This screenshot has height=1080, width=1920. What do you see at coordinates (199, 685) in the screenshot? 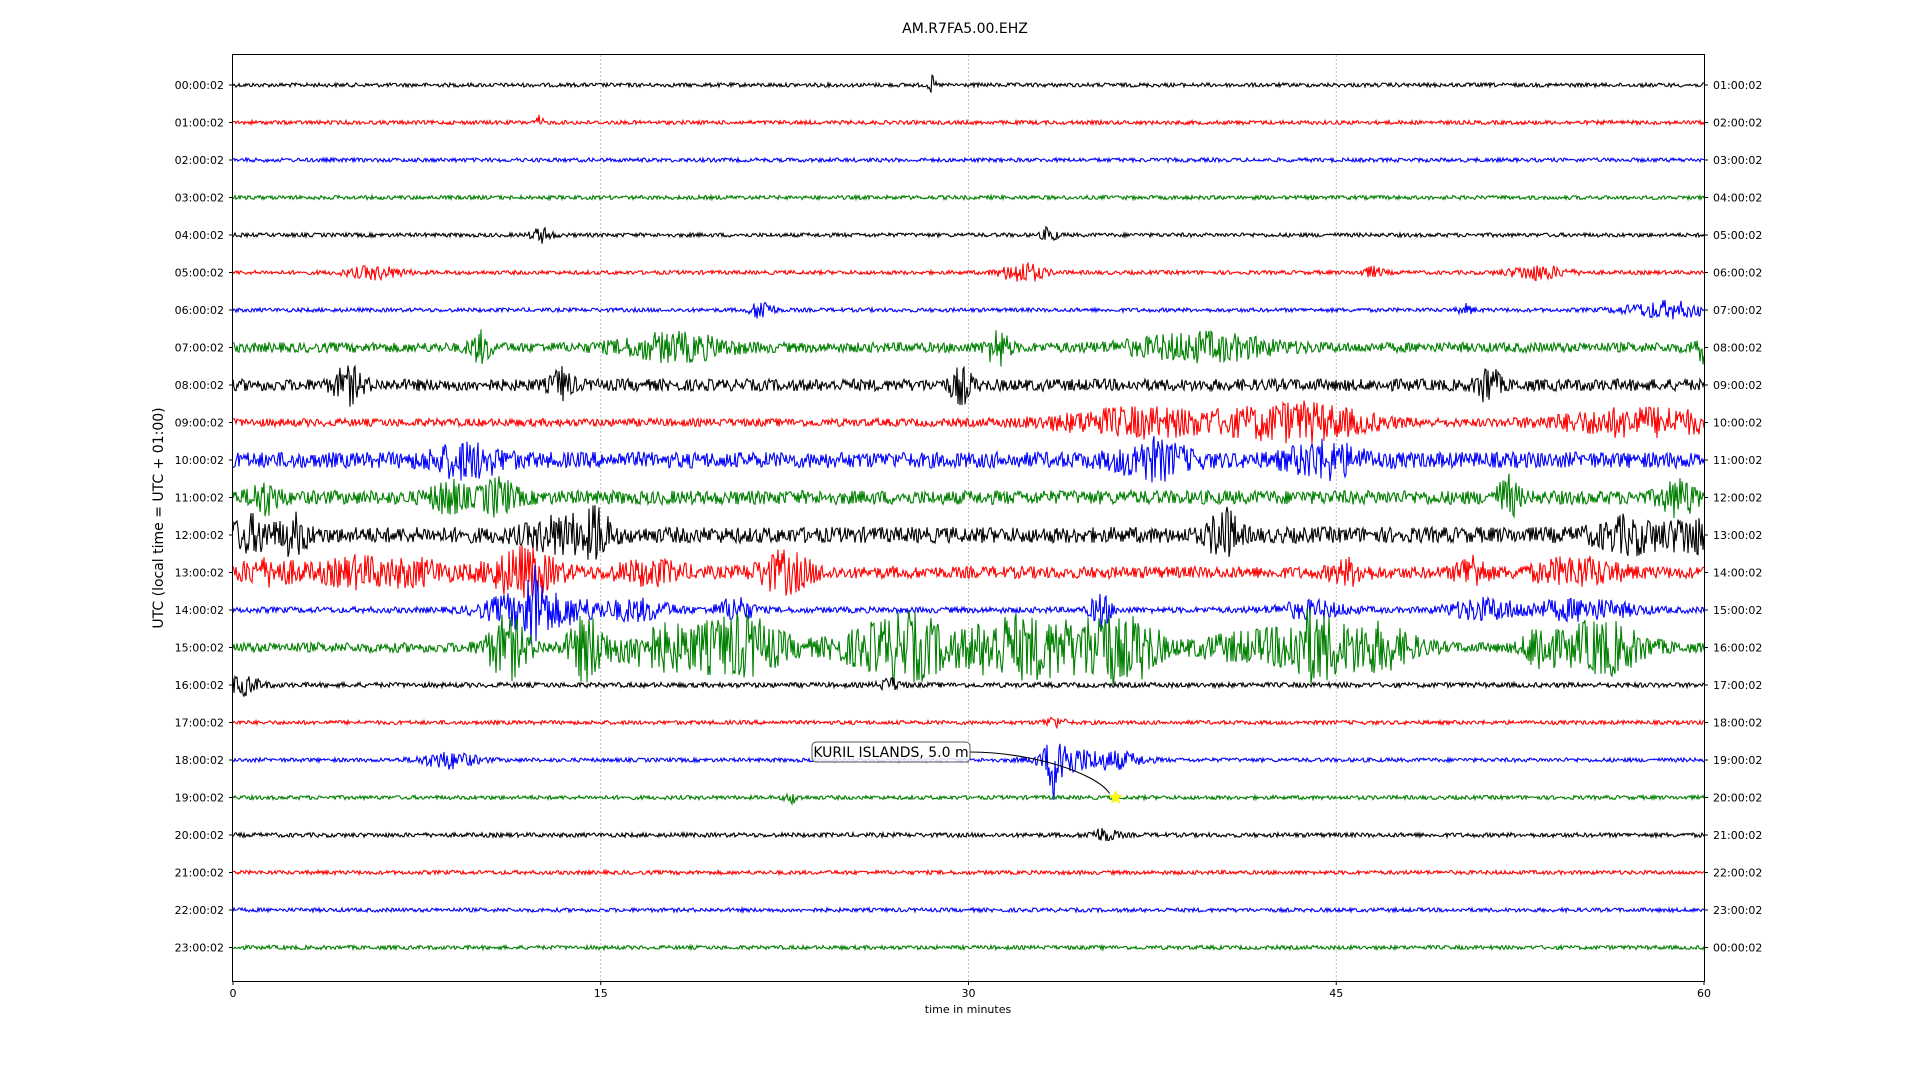
I see `left-hour-label: 16:00:02` at bounding box center [199, 685].